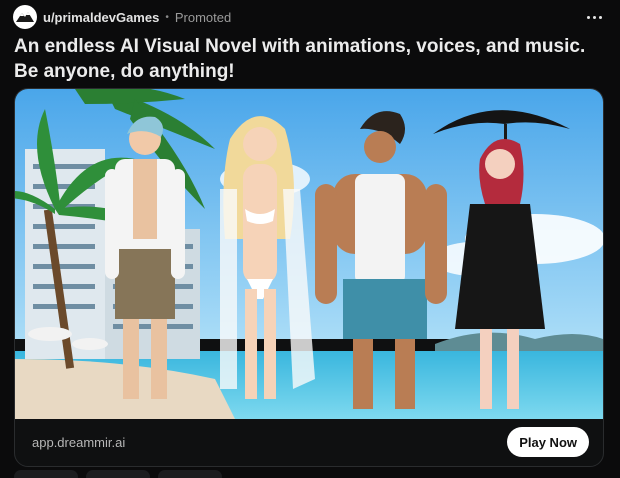 Image resolution: width=620 pixels, height=478 pixels. What do you see at coordinates (548, 442) in the screenshot?
I see `play-now-button: Play Now` at bounding box center [548, 442].